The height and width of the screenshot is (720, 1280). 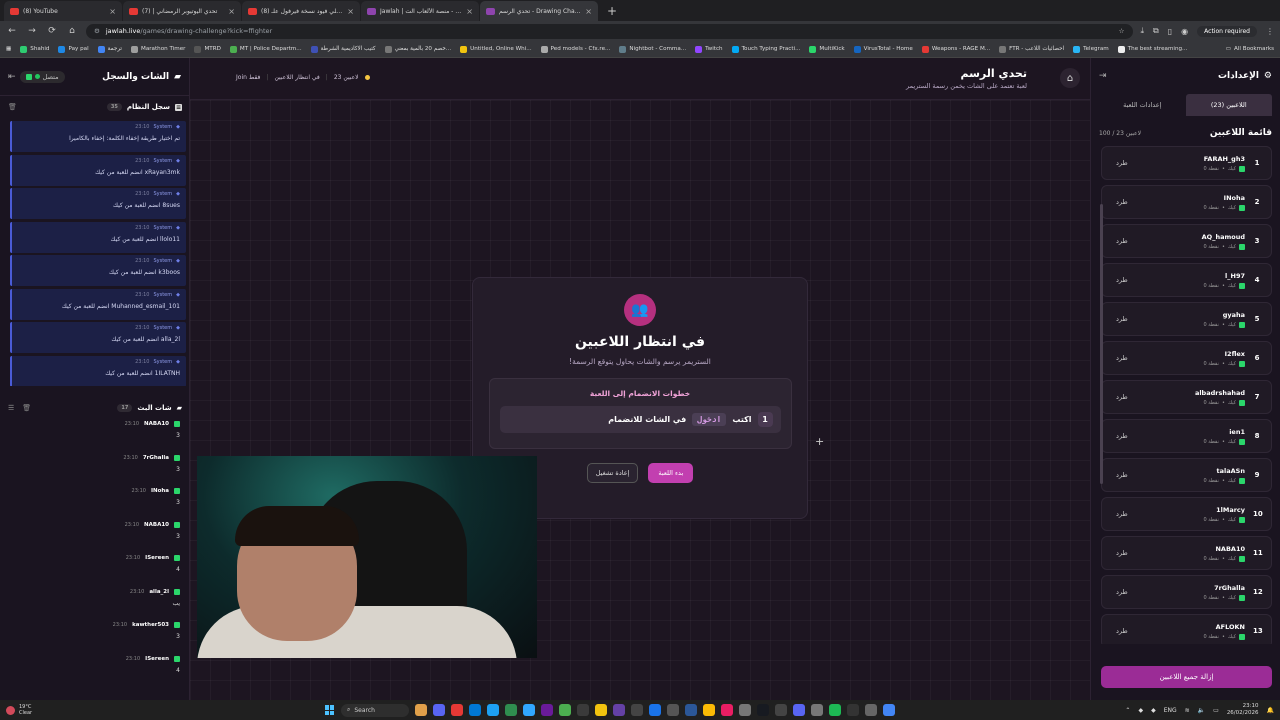 I want to click on browser-tab: (8) فاملي فيود نسخة فيرفول علـ...×, so click(x=301, y=11).